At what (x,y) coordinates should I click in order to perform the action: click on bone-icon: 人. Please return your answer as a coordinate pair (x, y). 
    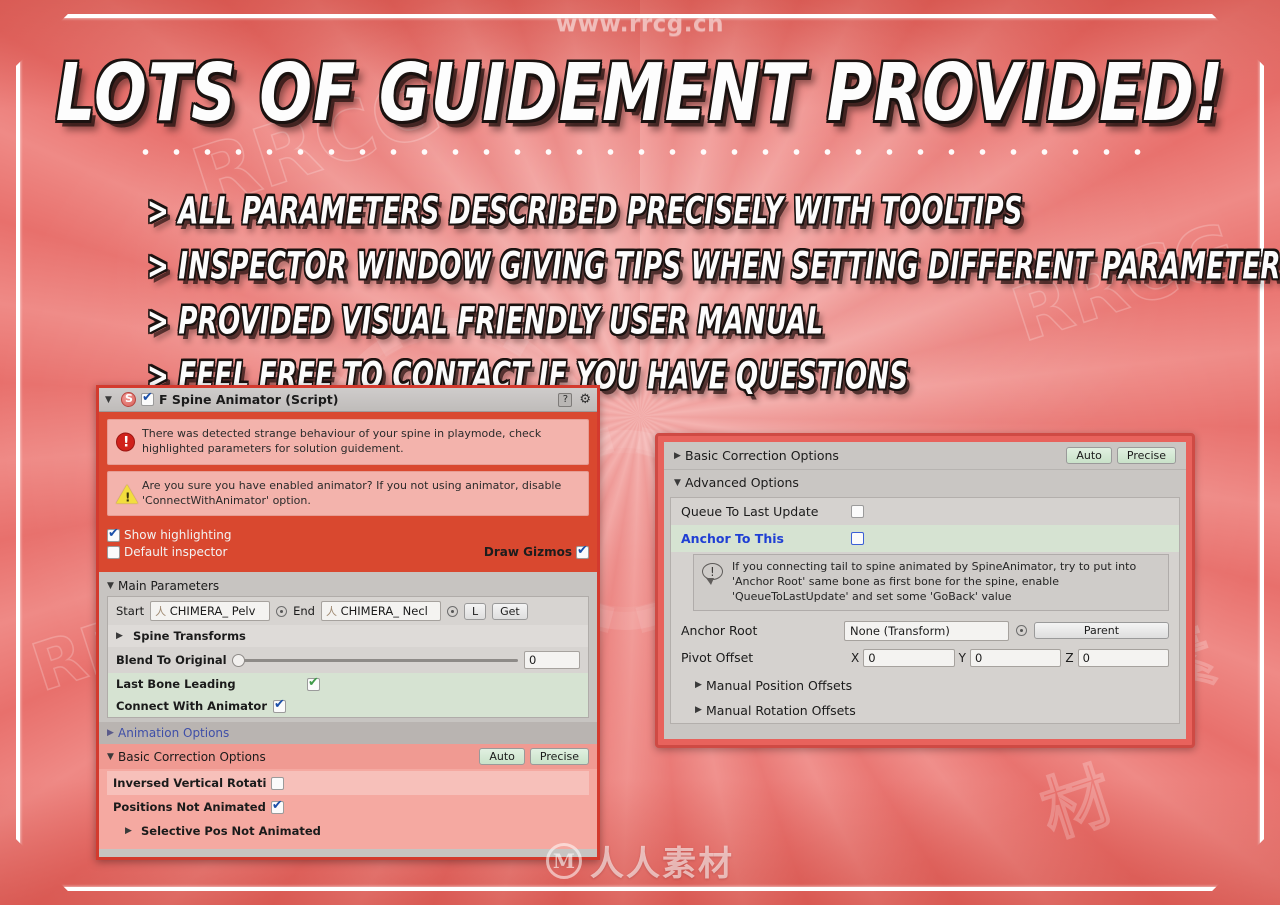
    Looking at the image, I should click on (331, 612).